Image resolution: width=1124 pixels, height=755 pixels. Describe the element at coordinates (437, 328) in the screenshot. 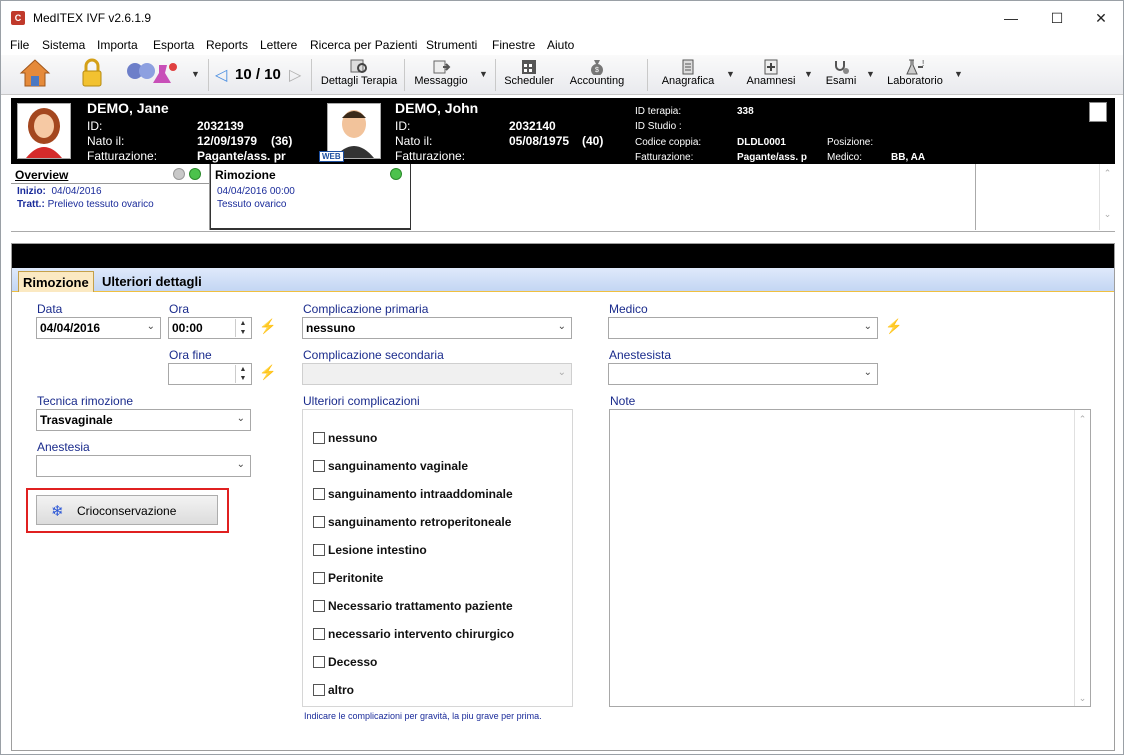

I see `compl-primaria-dropdown: nessuno ⌄` at that location.